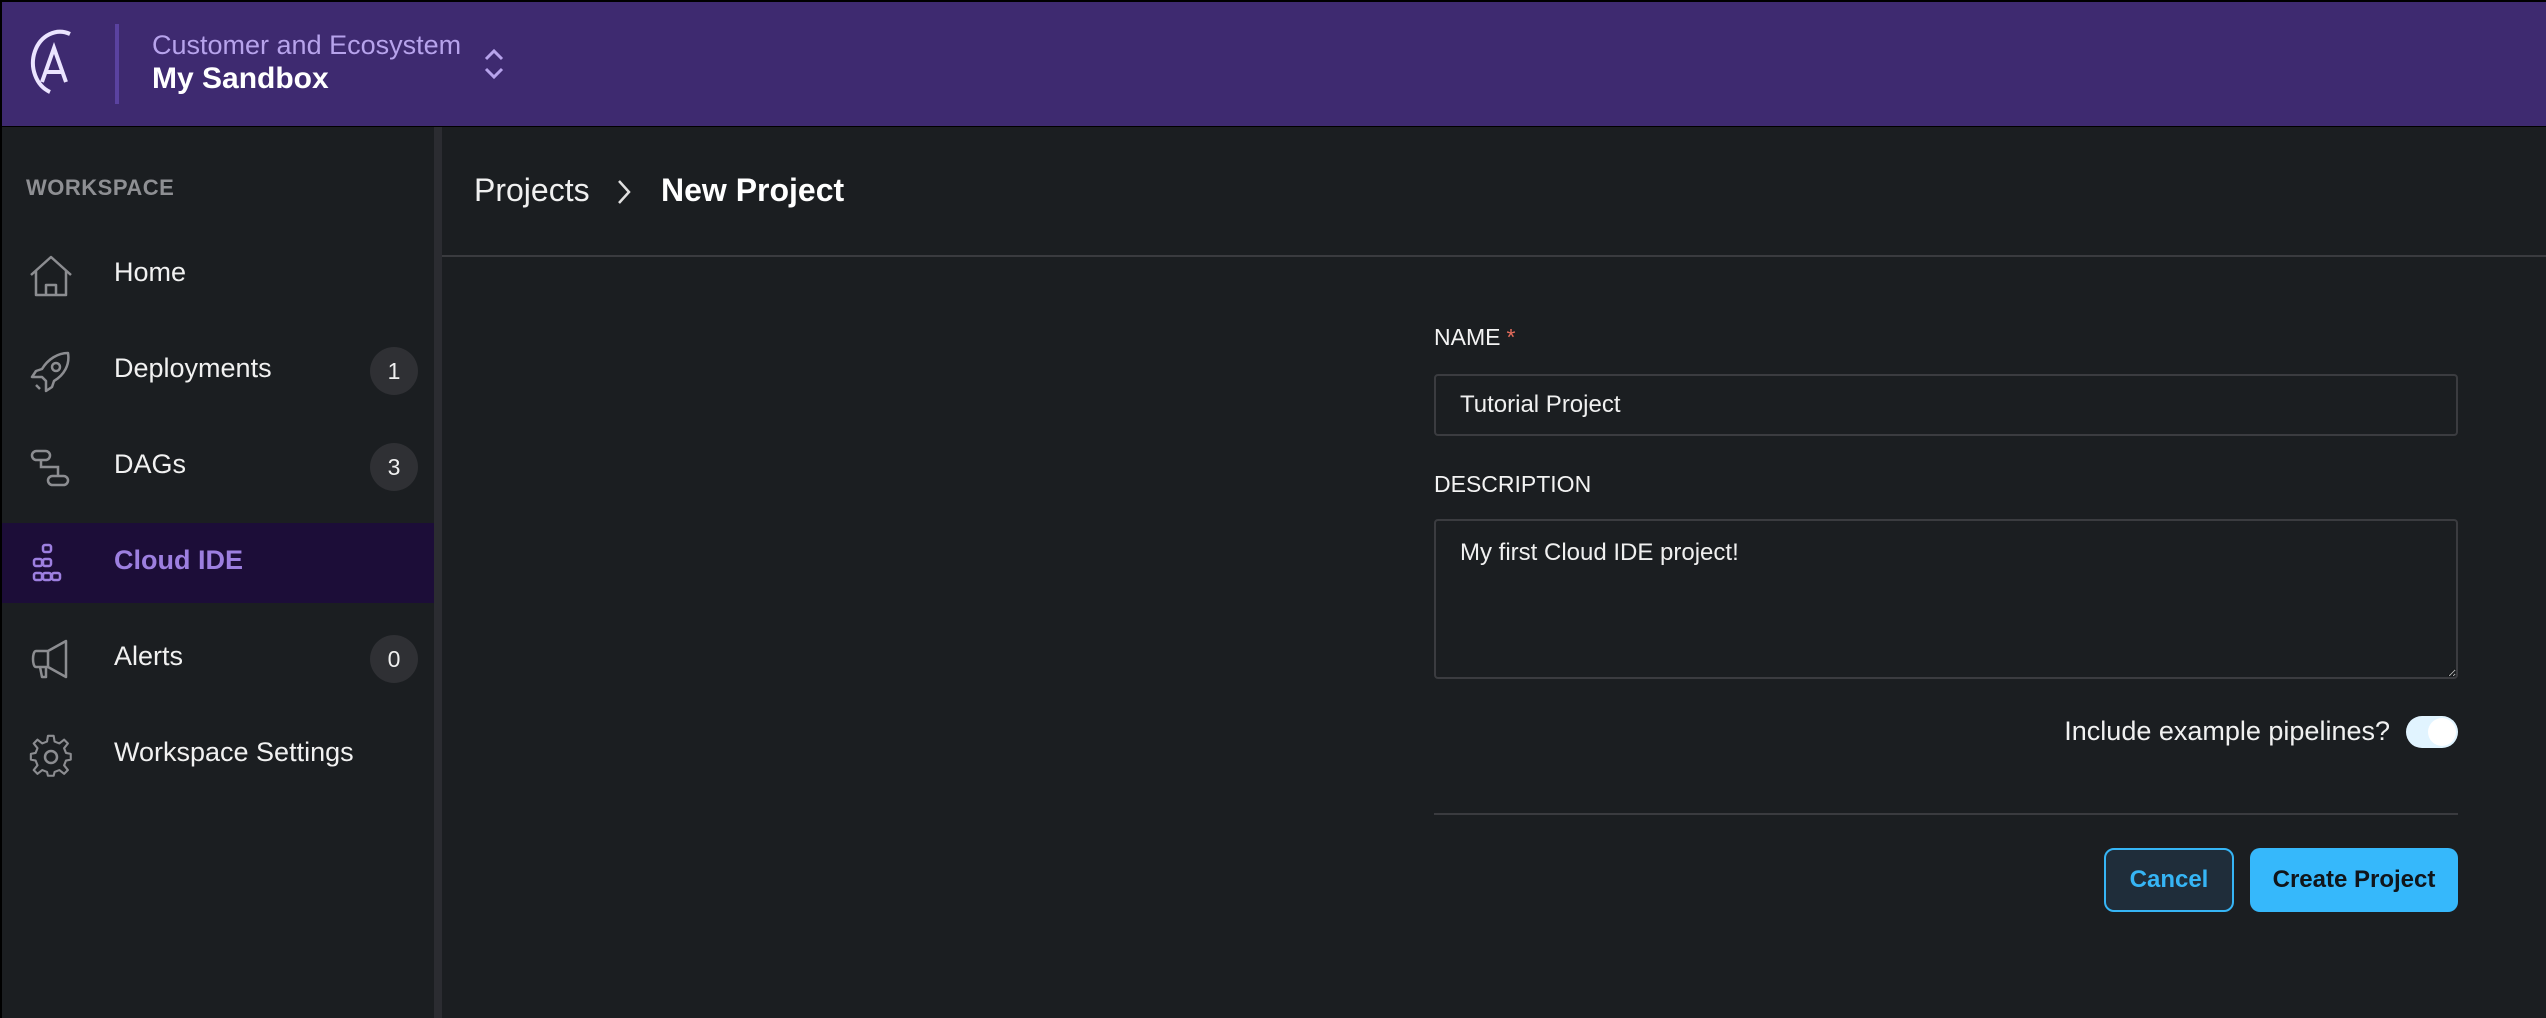  I want to click on name-field-label: NAME *, so click(1474, 337).